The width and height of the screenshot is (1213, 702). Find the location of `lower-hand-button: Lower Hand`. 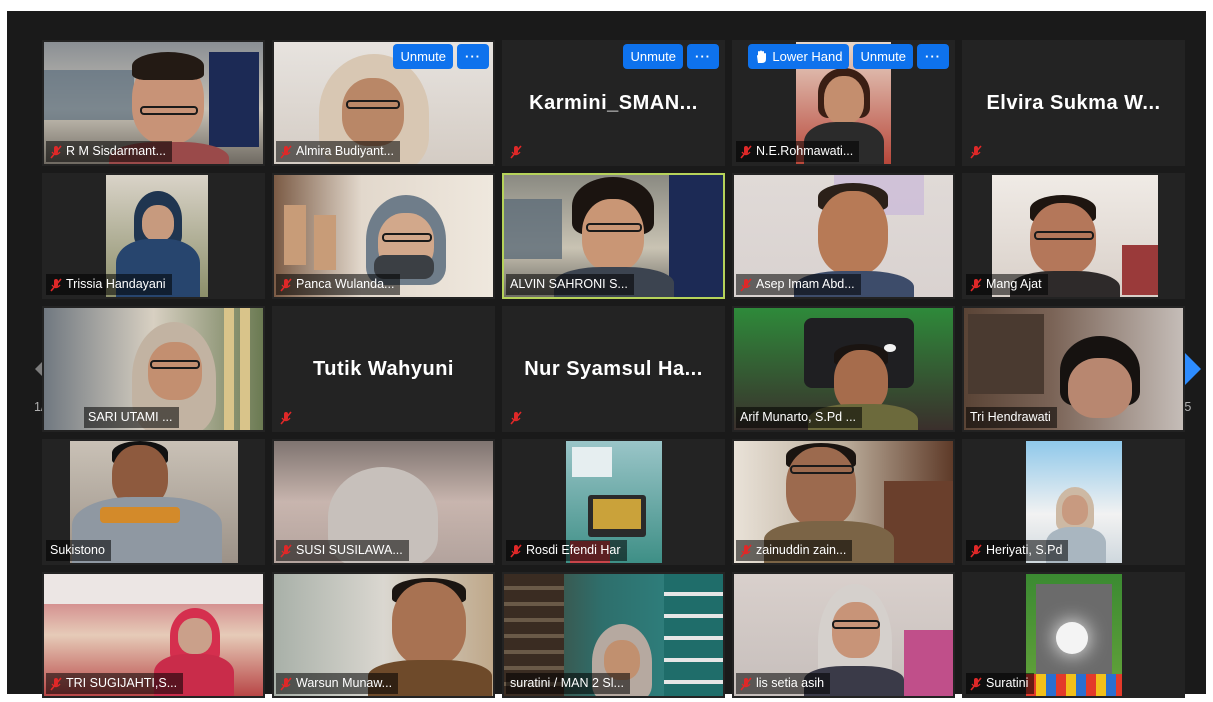

lower-hand-button: Lower Hand is located at coordinates (799, 56).